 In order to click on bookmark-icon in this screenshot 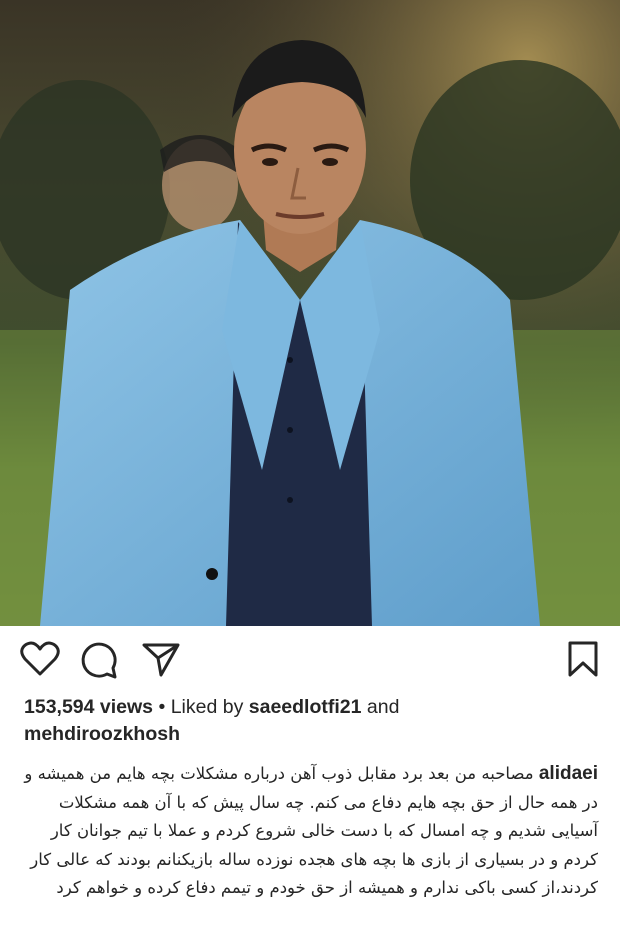, I will do `click(583, 659)`.